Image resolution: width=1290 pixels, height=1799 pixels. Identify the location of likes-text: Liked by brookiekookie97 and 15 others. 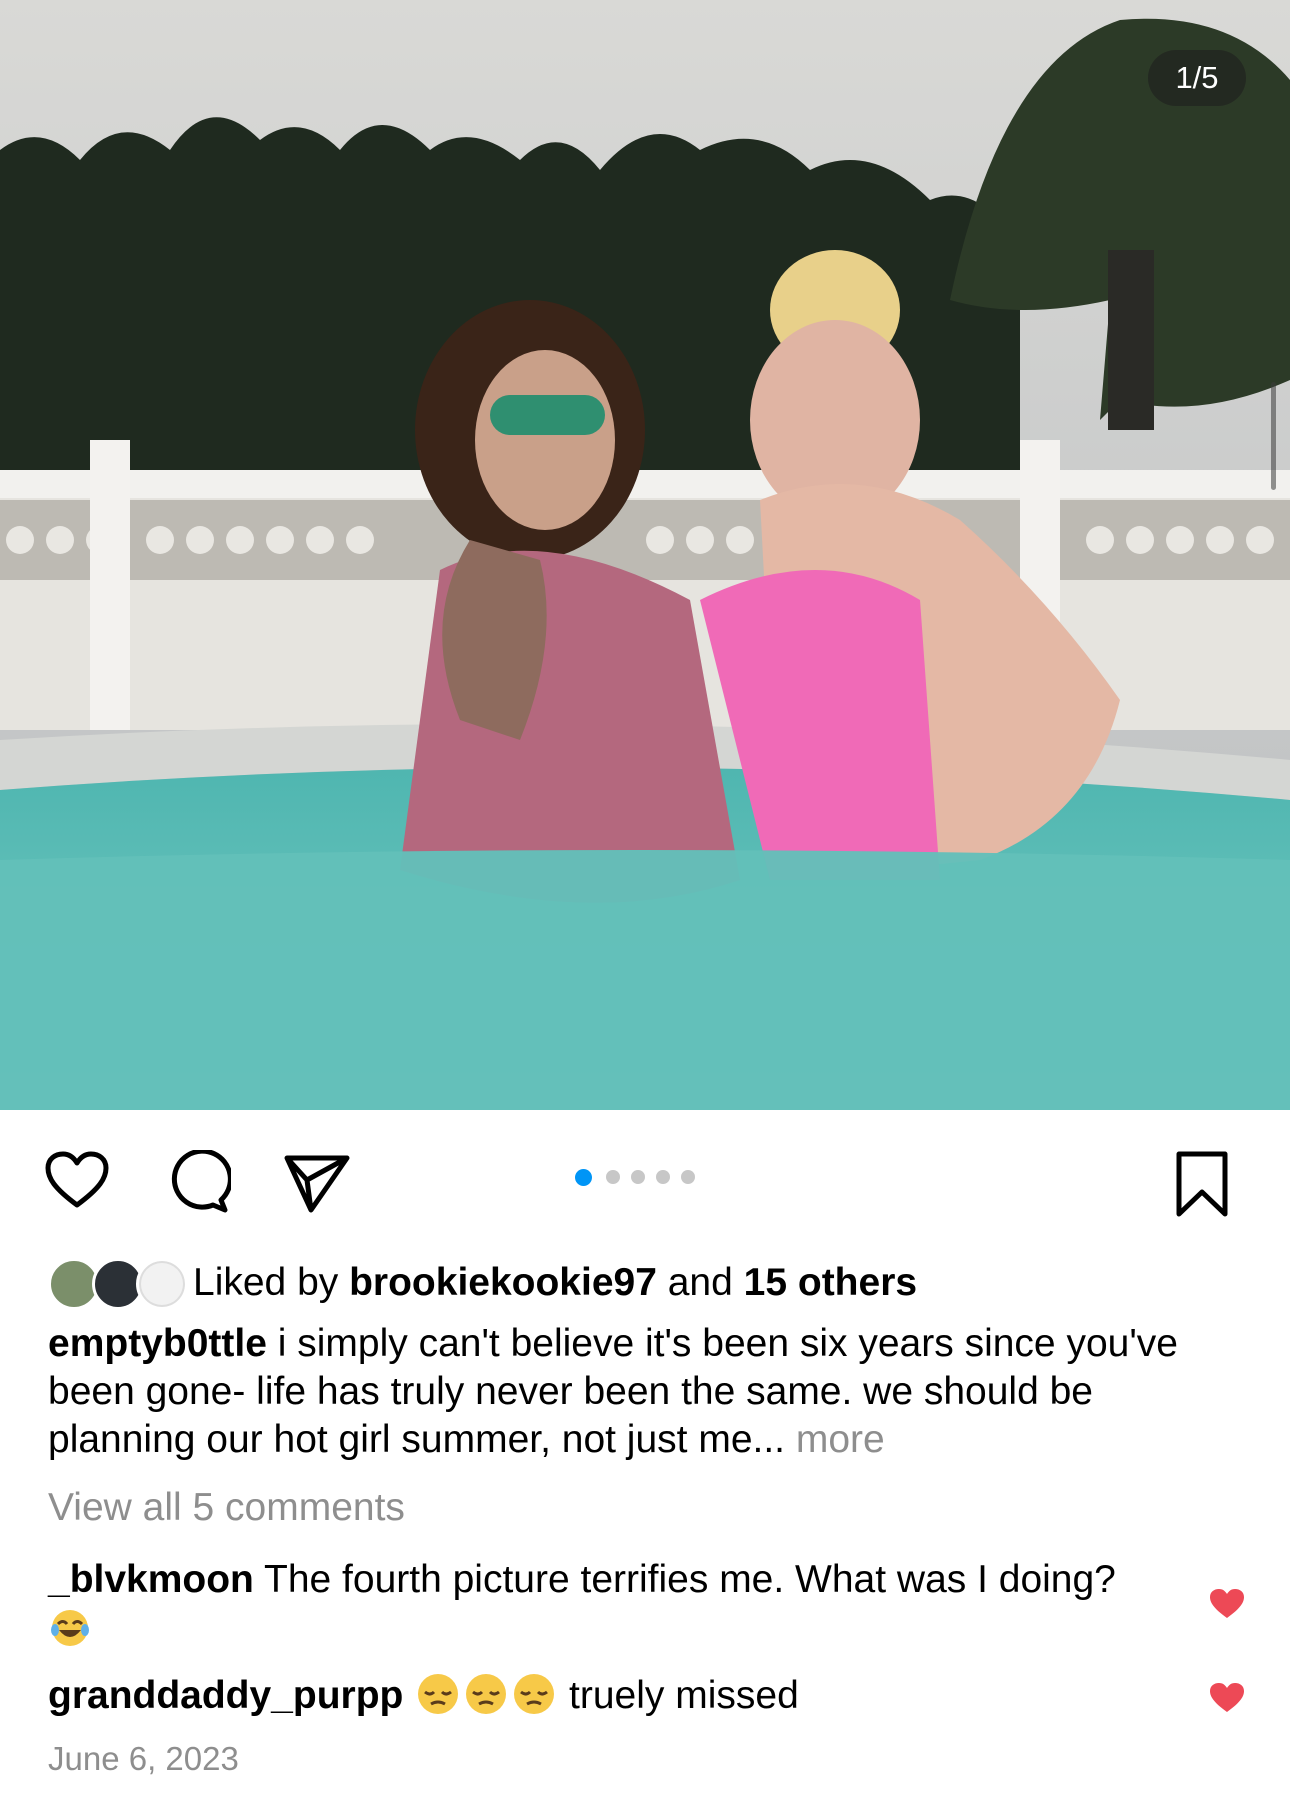
(555, 1283).